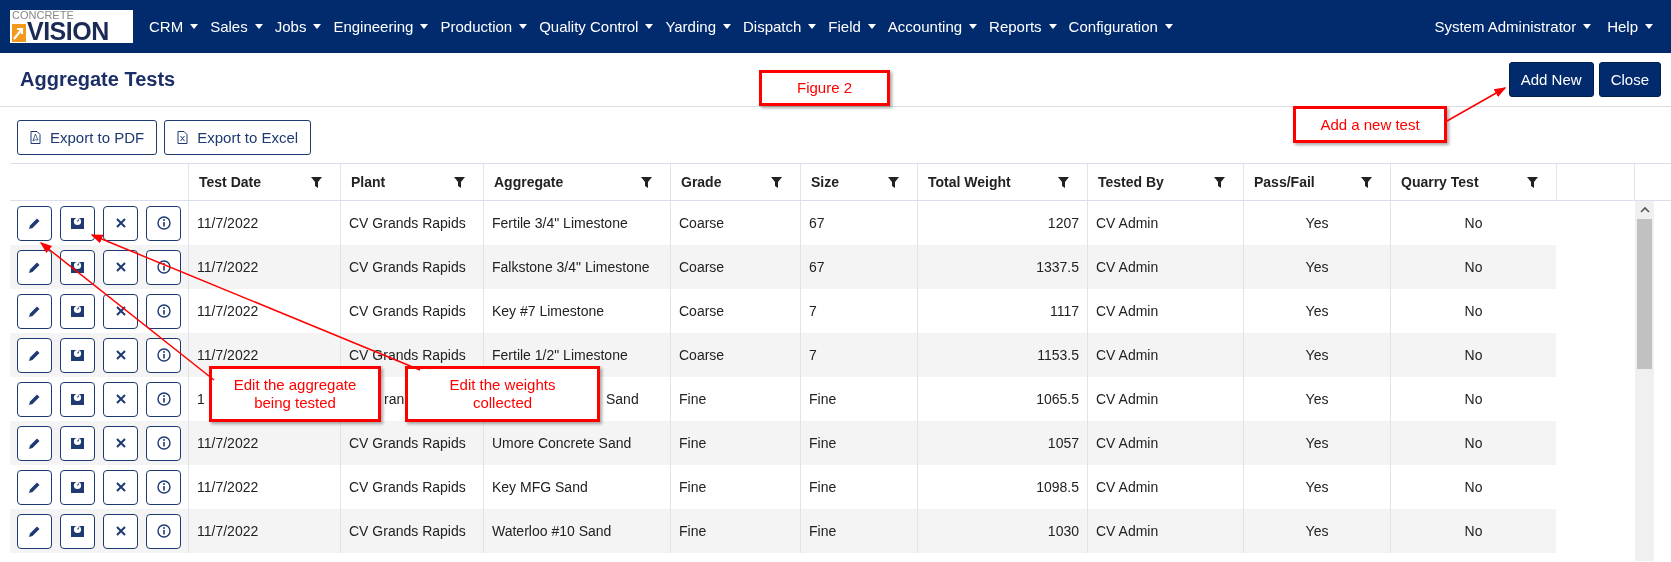  I want to click on column-header: Plant, so click(411, 182).